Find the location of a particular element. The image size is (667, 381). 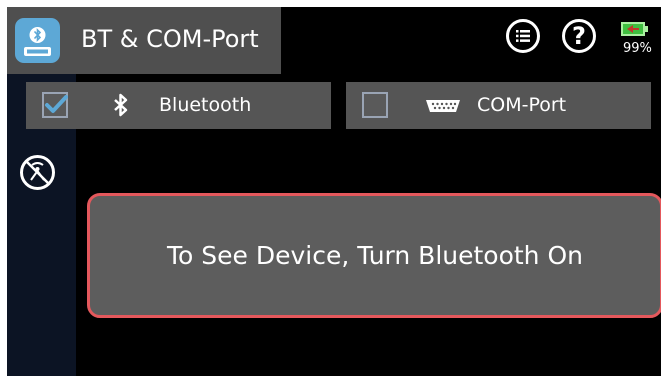

page-title: BT & COM-Port is located at coordinates (170, 39).